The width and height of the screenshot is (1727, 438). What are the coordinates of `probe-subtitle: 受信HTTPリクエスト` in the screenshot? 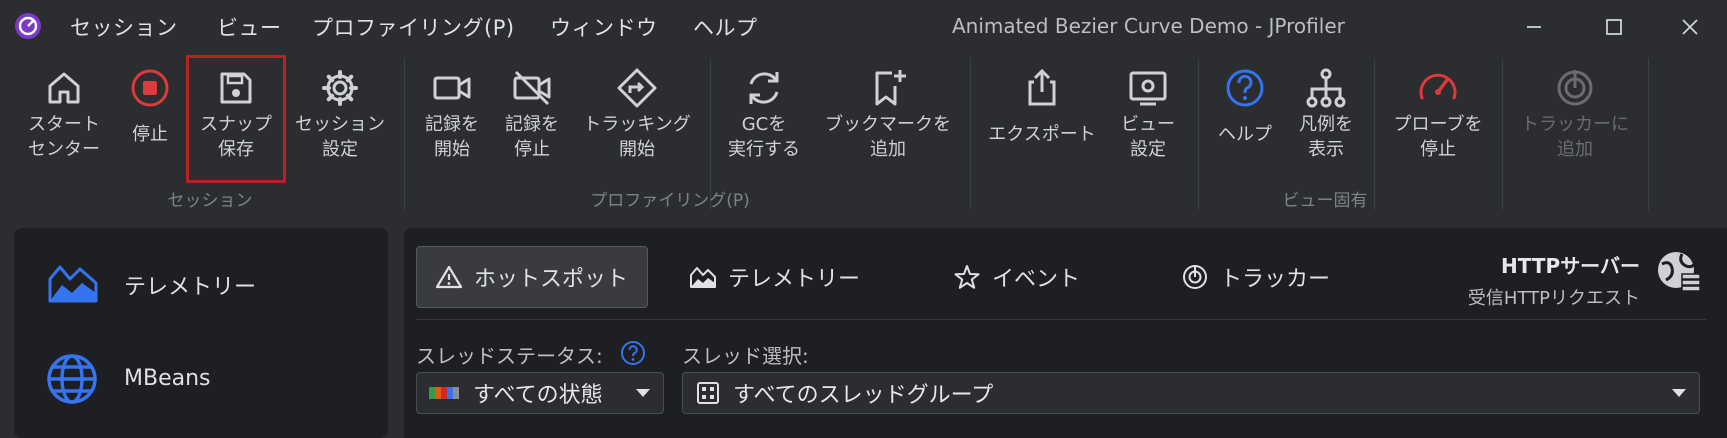 It's located at (1553, 298).